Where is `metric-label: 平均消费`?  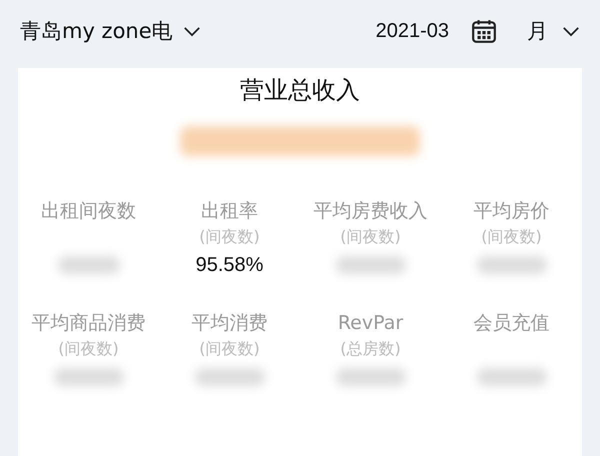 metric-label: 平均消费 is located at coordinates (230, 323).